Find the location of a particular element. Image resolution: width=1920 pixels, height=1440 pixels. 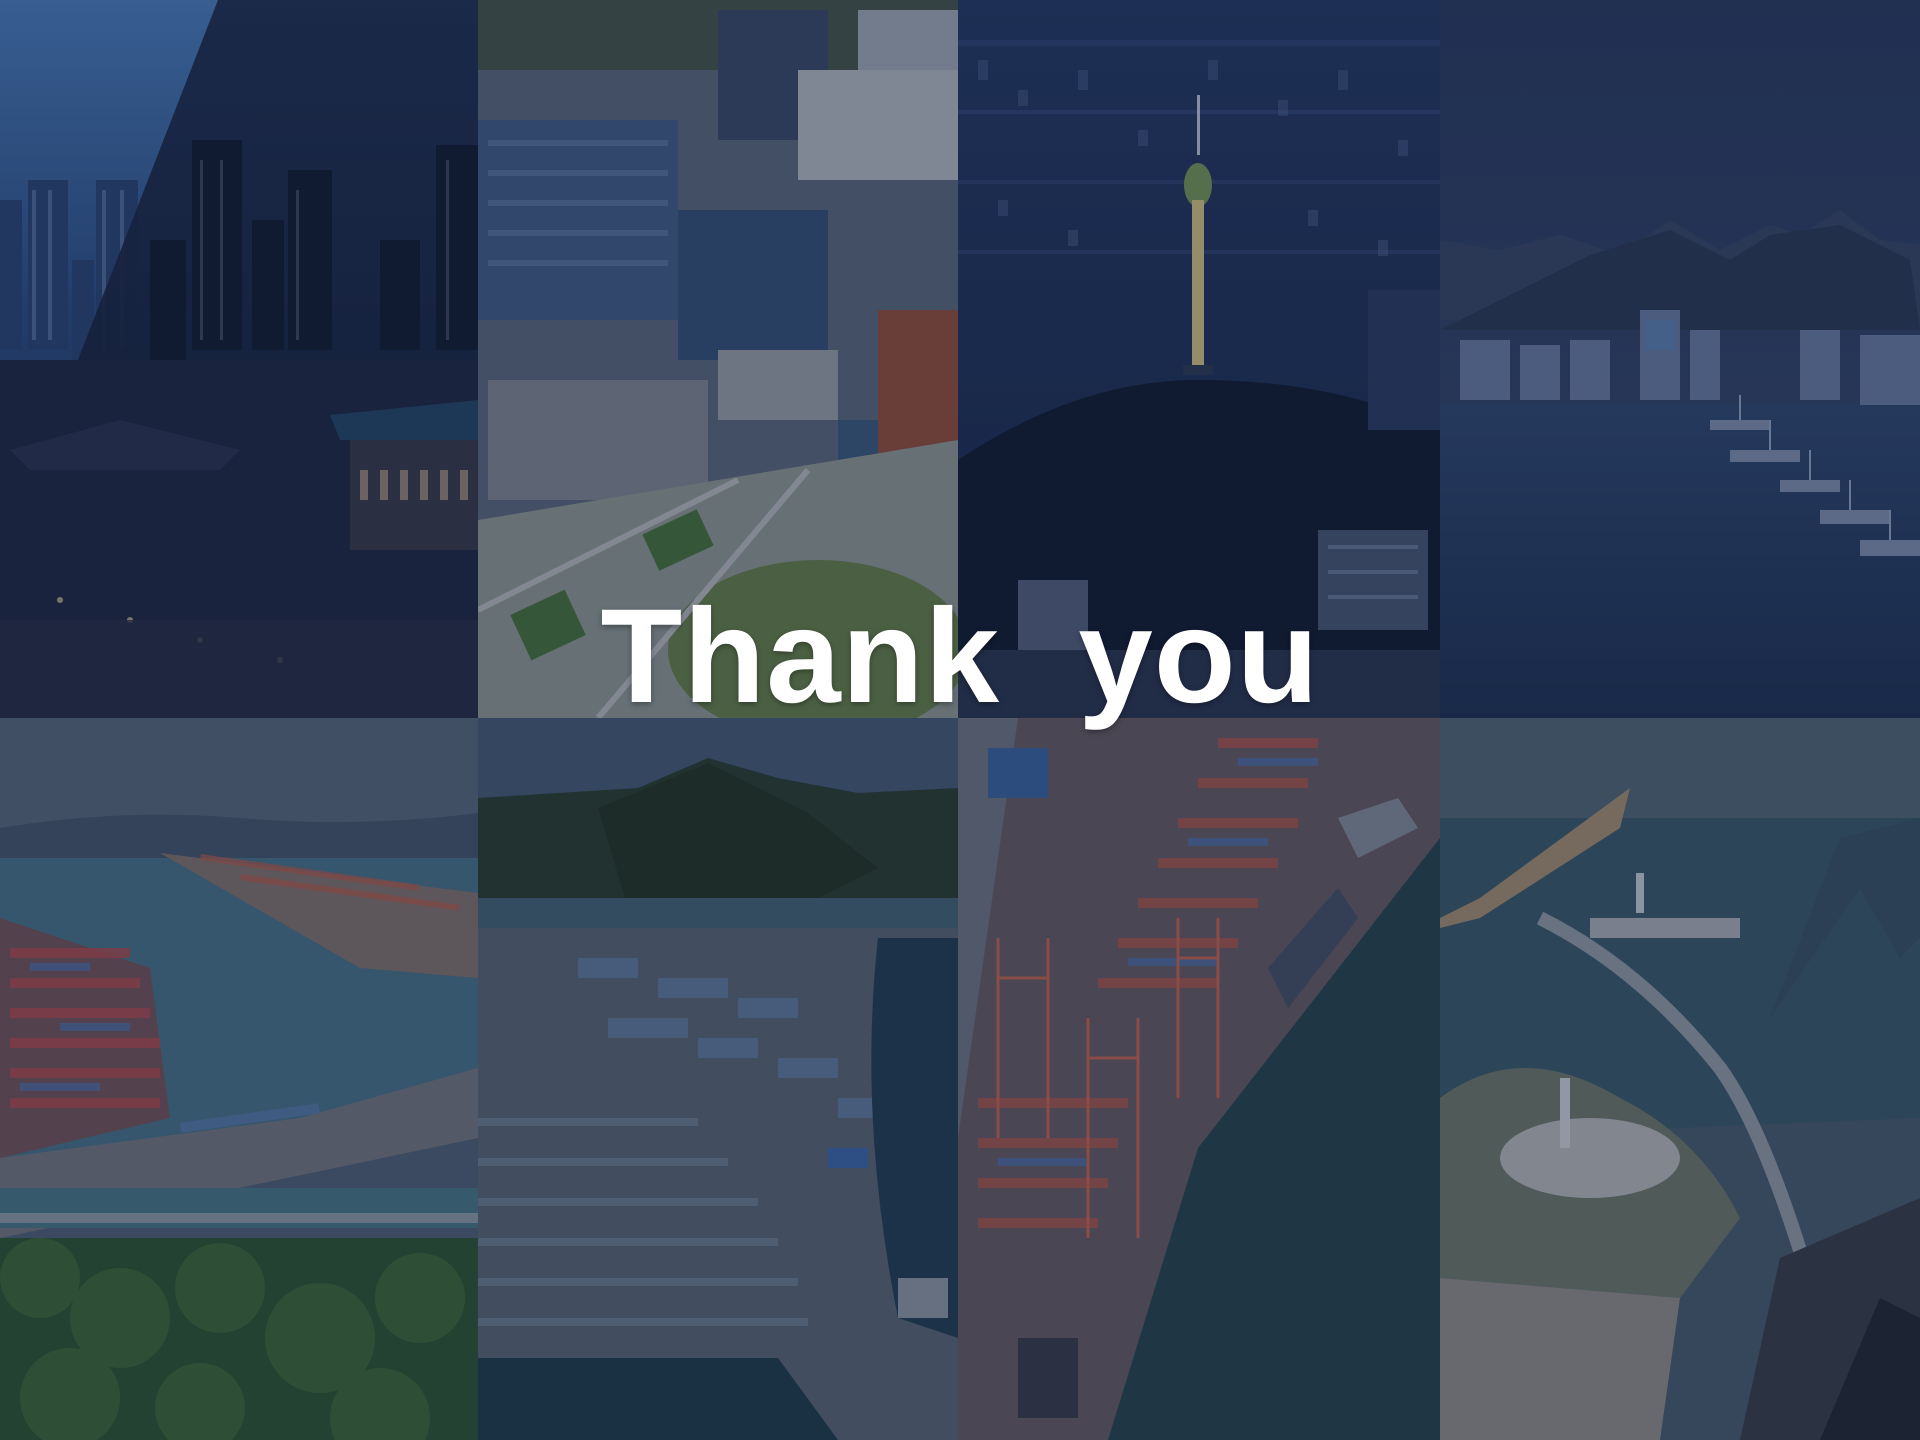

lighthouse-photo-icon is located at coordinates (1680, 1079).